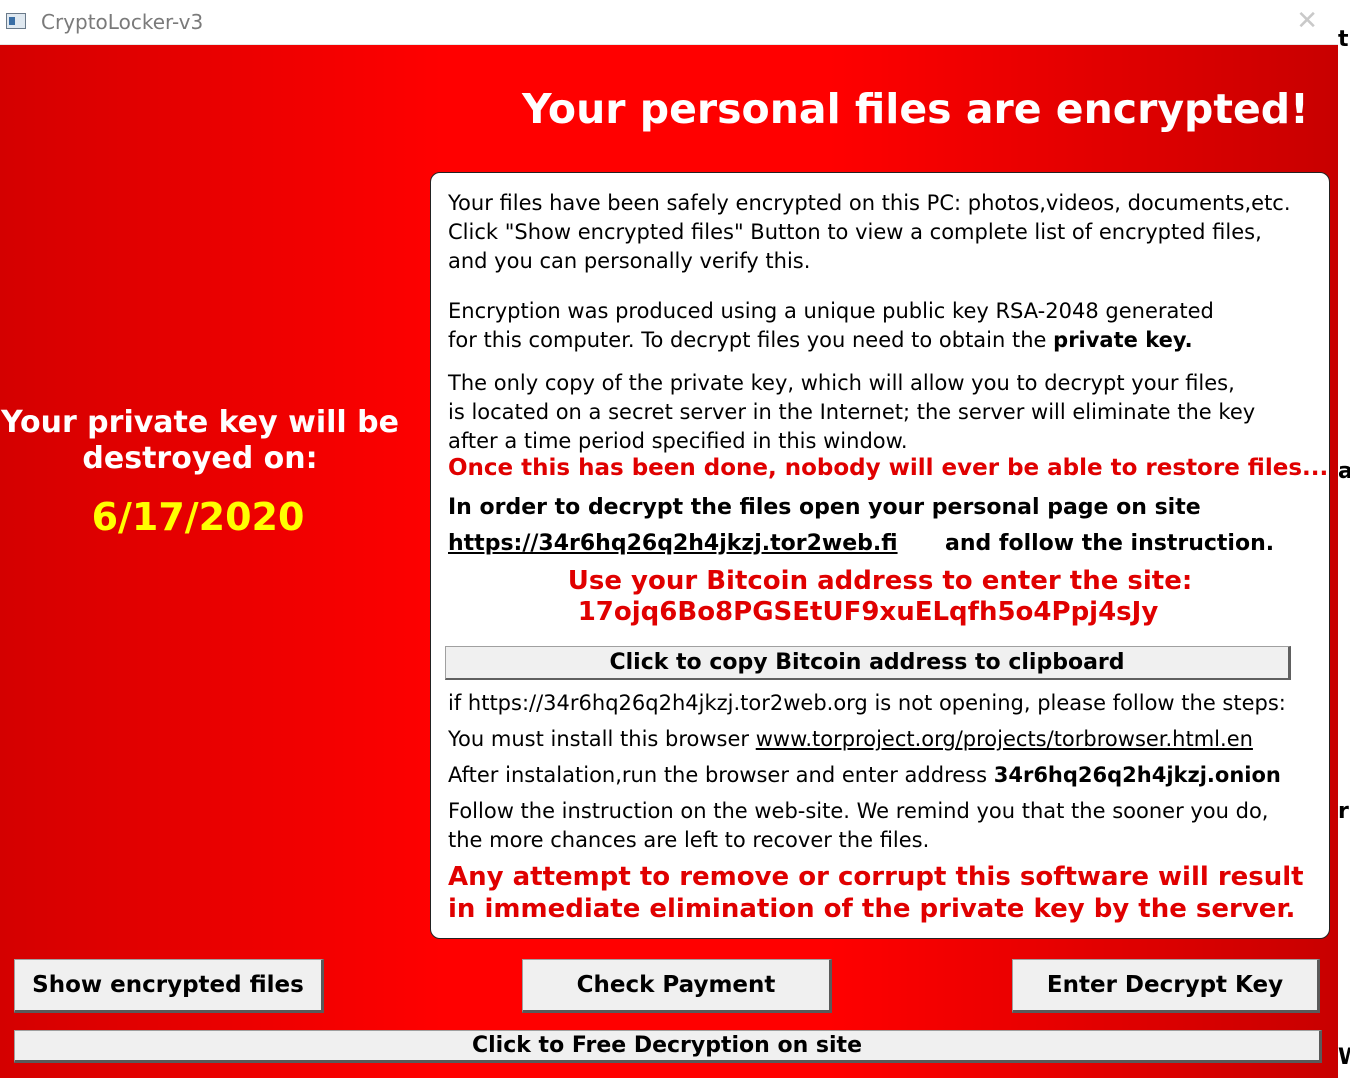 The height and width of the screenshot is (1078, 1350). I want to click on install-text: You must install this browser, so click(599, 739).